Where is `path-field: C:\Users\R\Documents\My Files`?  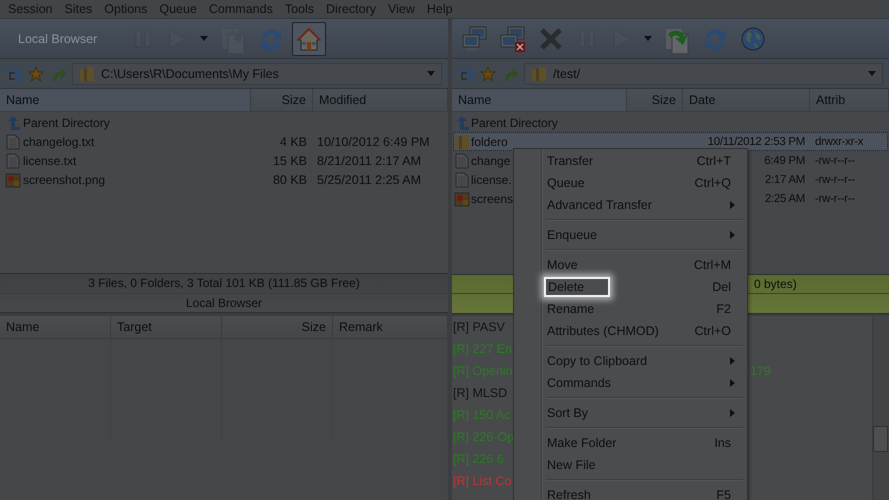
path-field: C:\Users\R\Documents\My Files is located at coordinates (257, 73).